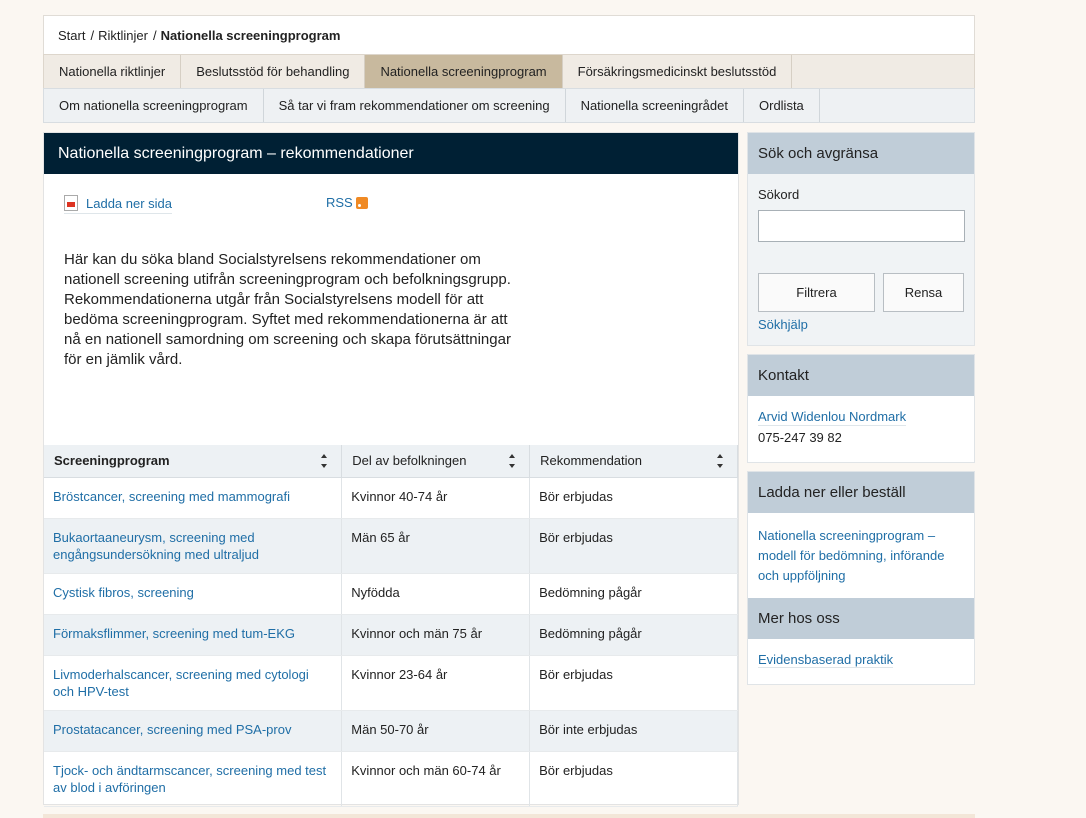 The width and height of the screenshot is (1086, 818). What do you see at coordinates (436, 546) in the screenshot?
I see `population-cell: Män 65 år` at bounding box center [436, 546].